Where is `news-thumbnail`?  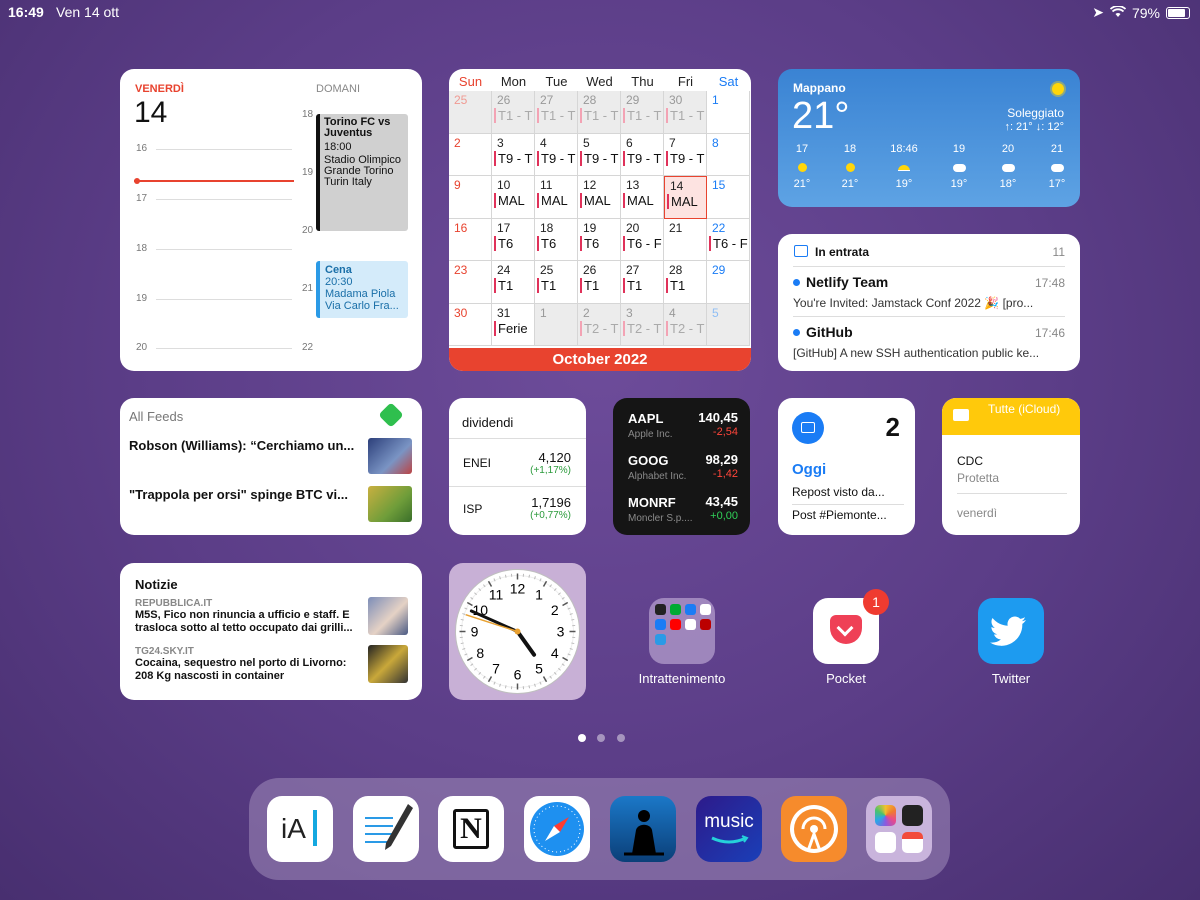
news-thumbnail is located at coordinates (388, 616).